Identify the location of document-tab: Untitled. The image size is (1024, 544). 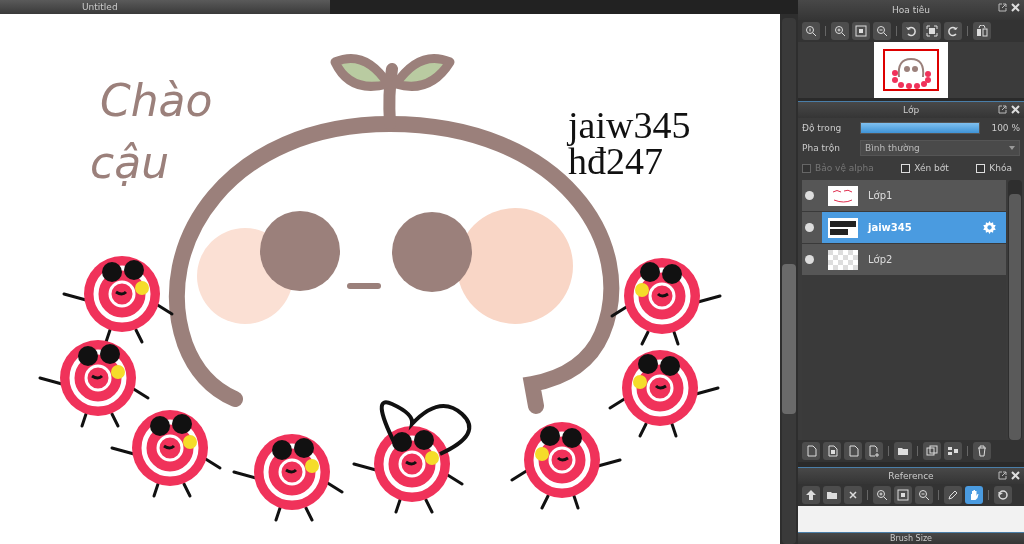
(165, 7).